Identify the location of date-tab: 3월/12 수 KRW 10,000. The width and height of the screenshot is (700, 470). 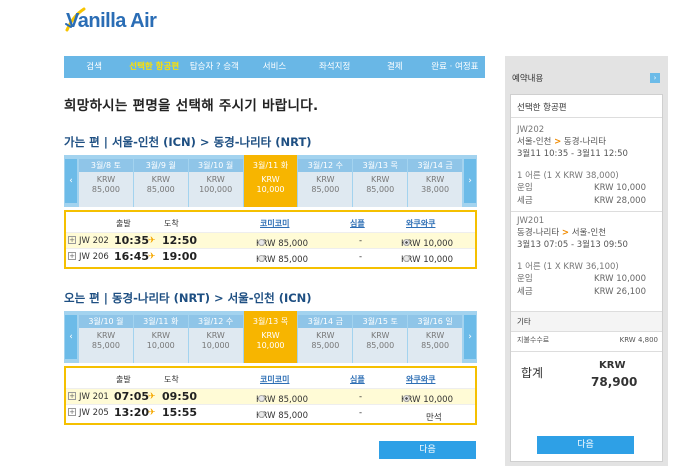
(215, 337).